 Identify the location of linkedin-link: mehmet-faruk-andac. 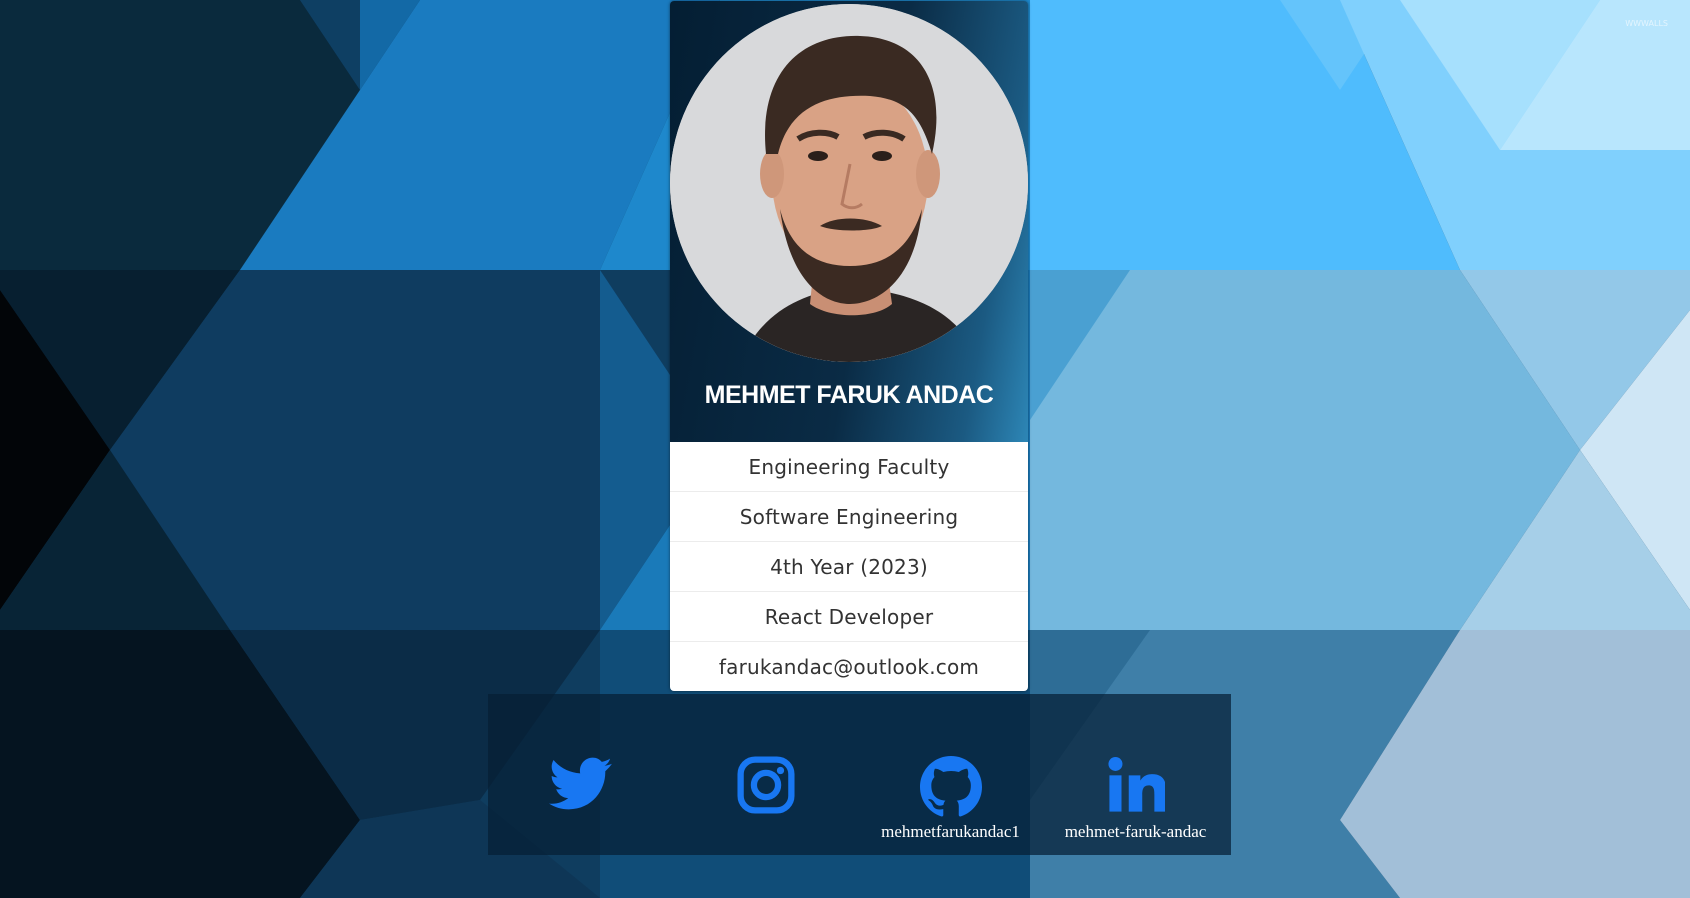
(1135, 774).